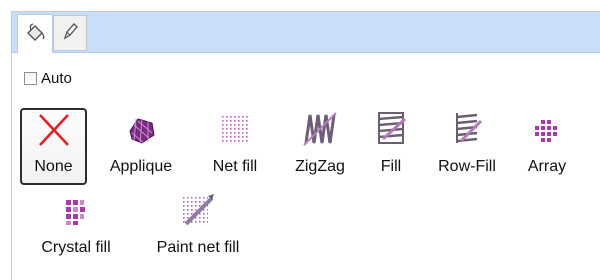  I want to click on auto-checkbox, so click(30, 78).